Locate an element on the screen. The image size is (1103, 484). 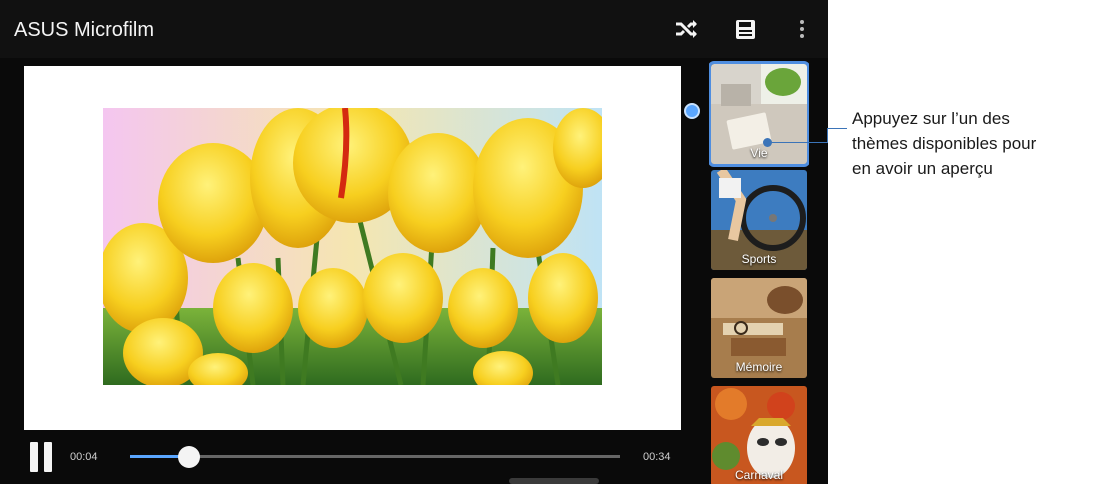
callout-line-3: en avoir un aperçu is located at coordinates (922, 168).